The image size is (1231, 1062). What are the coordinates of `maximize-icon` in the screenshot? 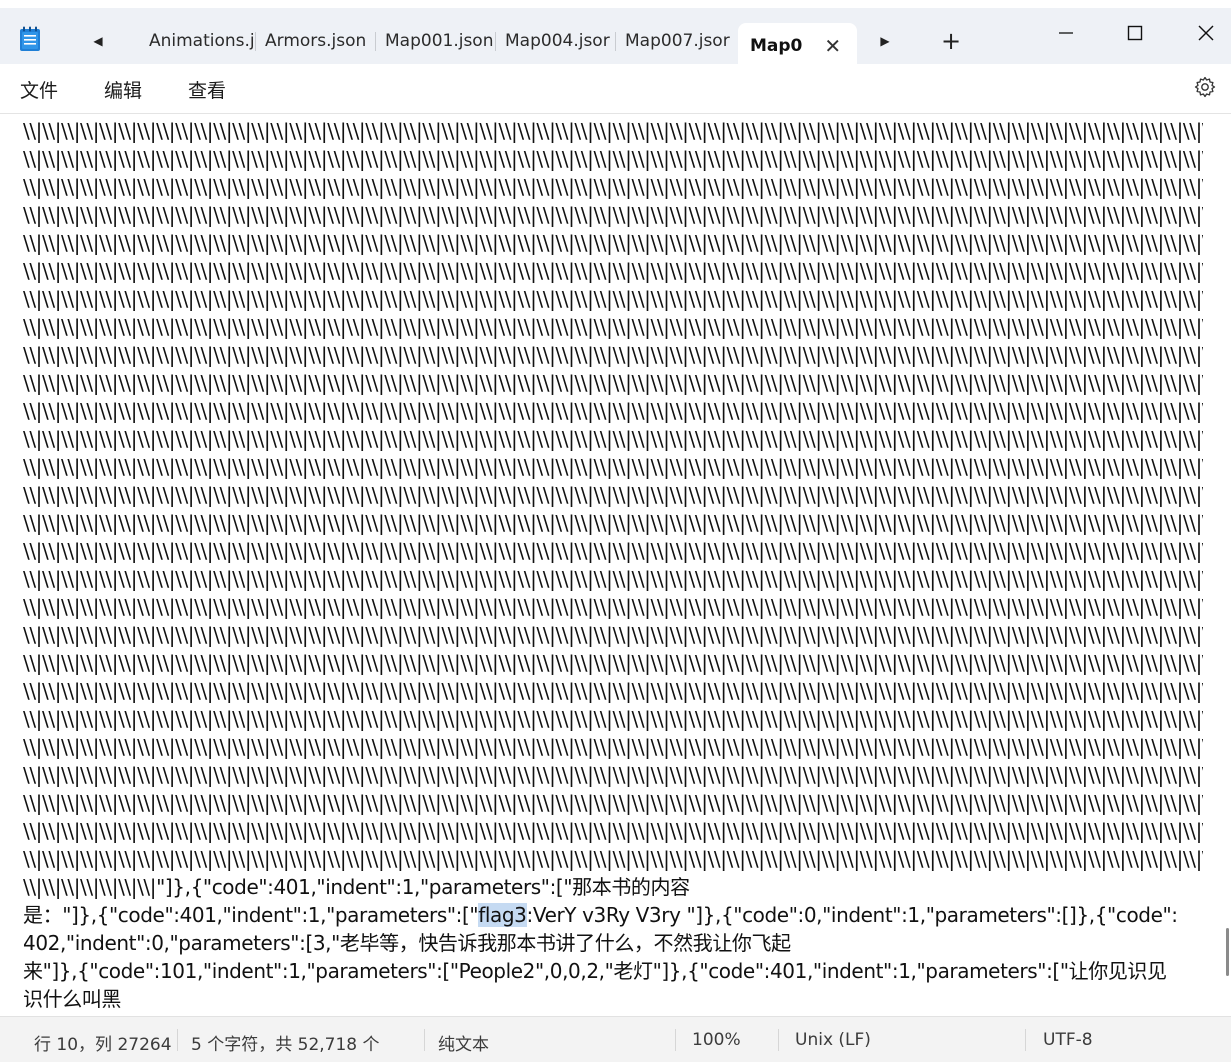 It's located at (1135, 33).